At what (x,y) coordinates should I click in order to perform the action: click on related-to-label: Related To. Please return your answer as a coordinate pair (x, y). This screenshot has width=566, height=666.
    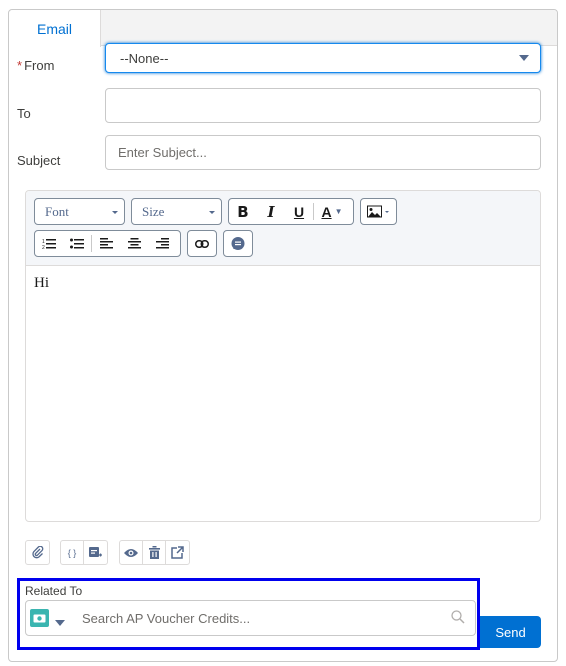
    Looking at the image, I should click on (54, 591).